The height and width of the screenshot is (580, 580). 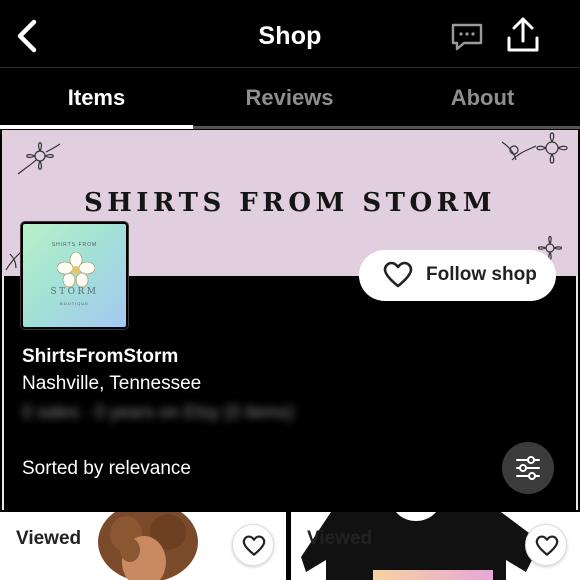 What do you see at coordinates (100, 357) in the screenshot?
I see `shop-name: ShirtsFromStorm` at bounding box center [100, 357].